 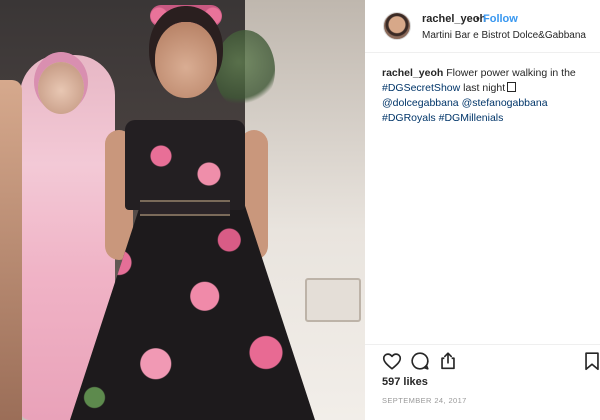 I want to click on share-button, so click(x=448, y=361).